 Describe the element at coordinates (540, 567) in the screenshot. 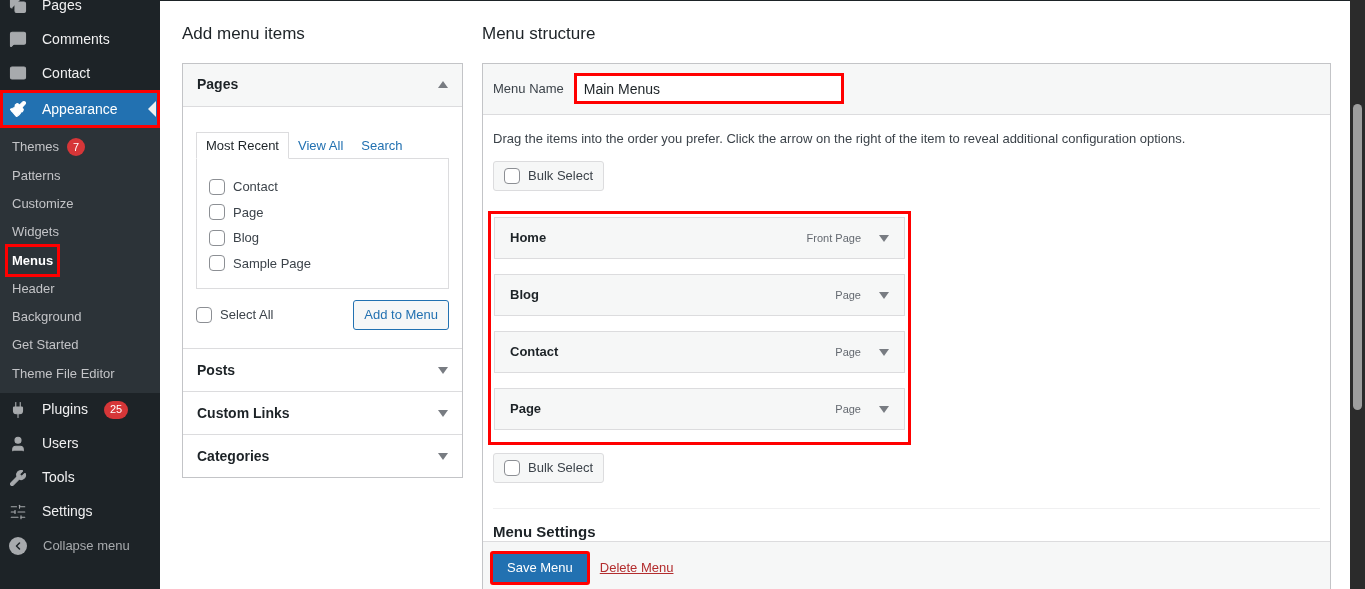

I see `save-menu-button: Save Menu` at that location.